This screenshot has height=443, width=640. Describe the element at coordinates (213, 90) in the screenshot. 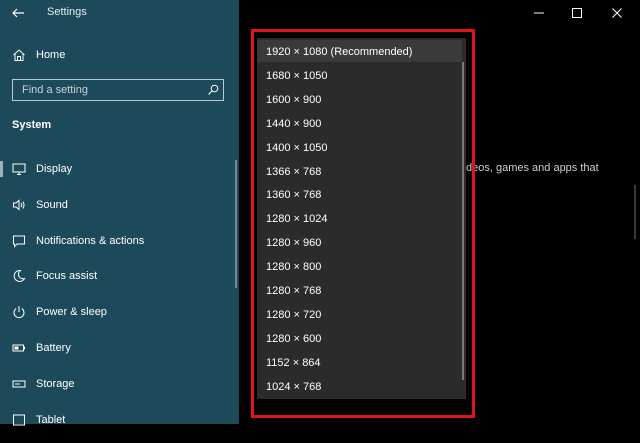

I see `search-icon` at that location.